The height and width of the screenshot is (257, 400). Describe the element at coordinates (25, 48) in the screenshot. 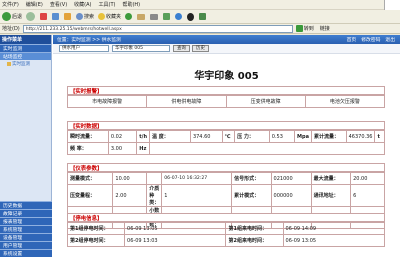

I see `sidebar-item-realtime: 实时监测` at that location.